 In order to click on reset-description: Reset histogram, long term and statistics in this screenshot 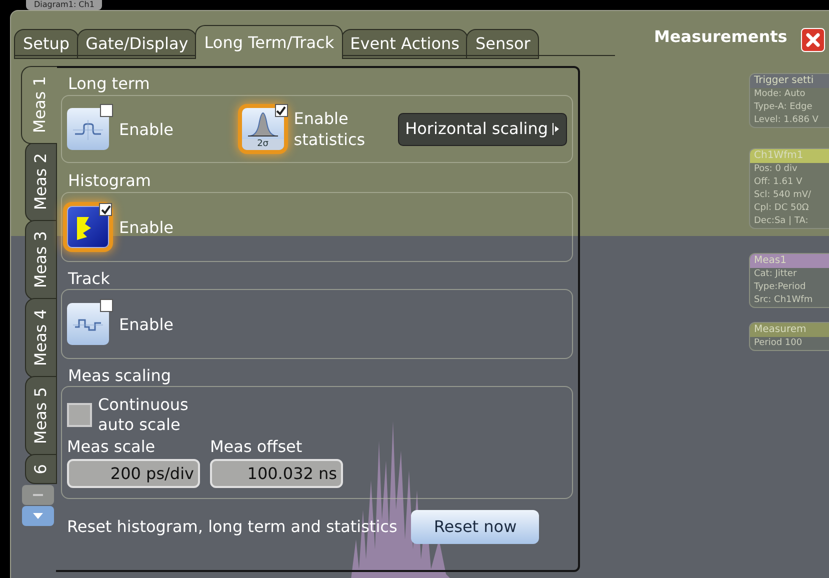, I will do `click(232, 527)`.